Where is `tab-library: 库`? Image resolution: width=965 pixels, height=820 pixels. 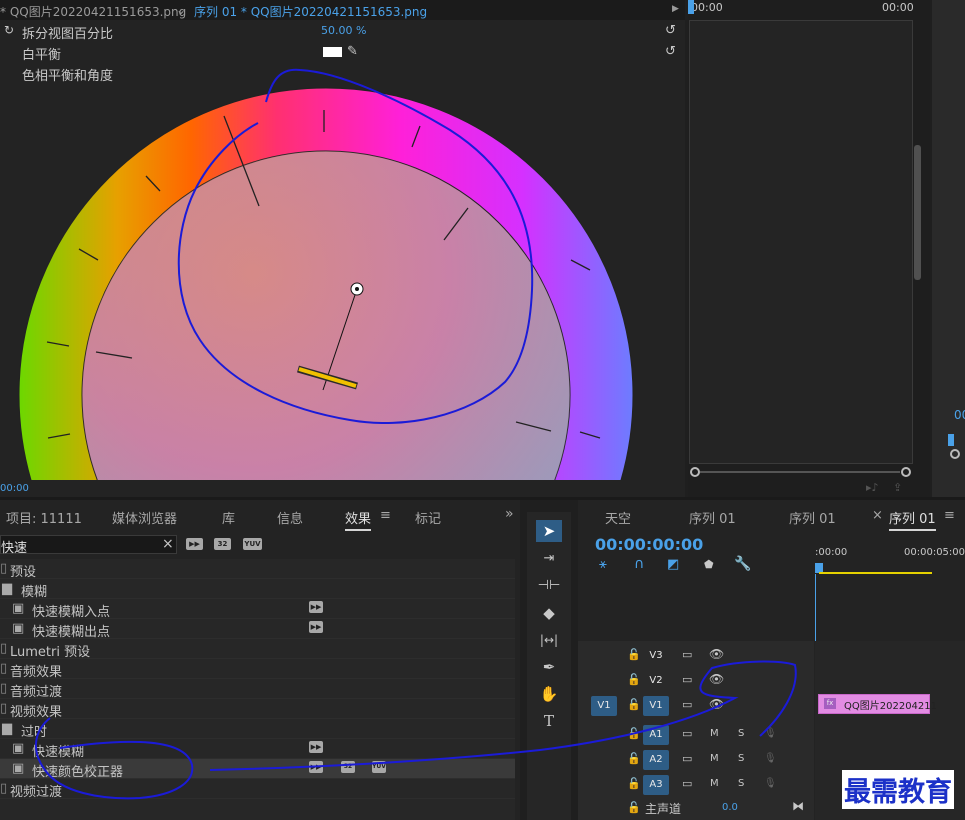
tab-library: 库 is located at coordinates (228, 517).